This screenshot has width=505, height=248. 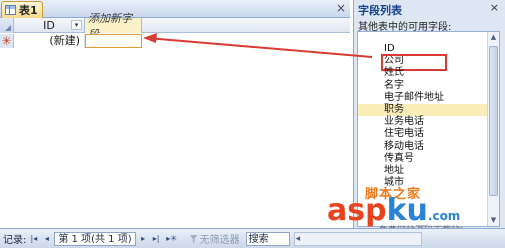 I want to click on list-item: 移动电话, so click(x=423, y=147).